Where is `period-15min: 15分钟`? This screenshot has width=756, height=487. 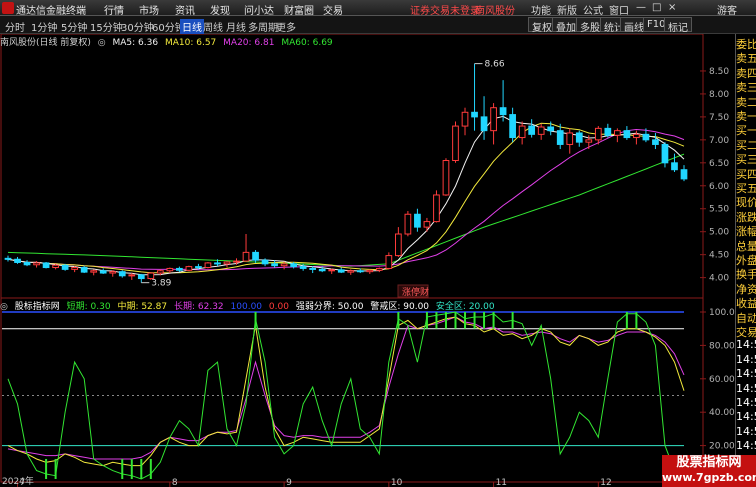
period-15min: 15分钟 is located at coordinates (106, 26).